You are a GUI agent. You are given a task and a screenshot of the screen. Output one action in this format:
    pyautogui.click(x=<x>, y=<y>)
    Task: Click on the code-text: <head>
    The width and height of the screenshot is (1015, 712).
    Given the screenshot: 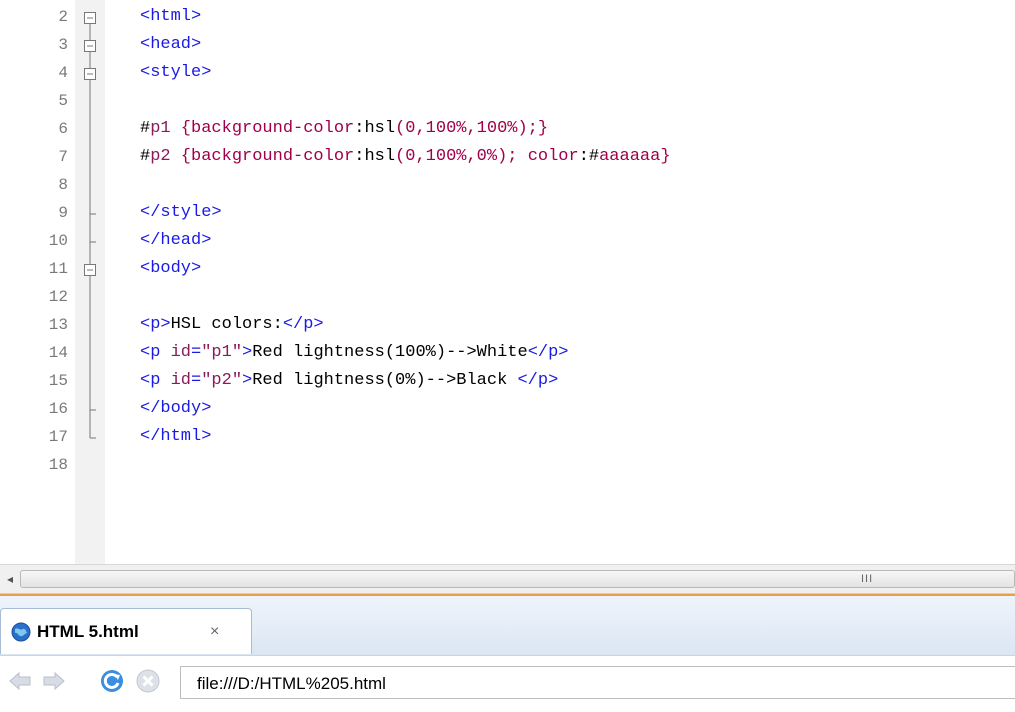 What is the action you would take?
    pyautogui.click(x=170, y=44)
    